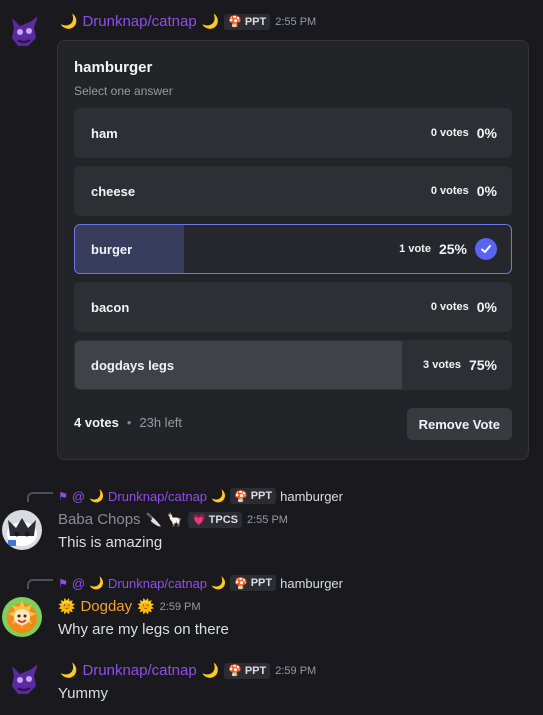  Describe the element at coordinates (123, 91) in the screenshot. I see `poll-subtitle: Select one answer` at that location.